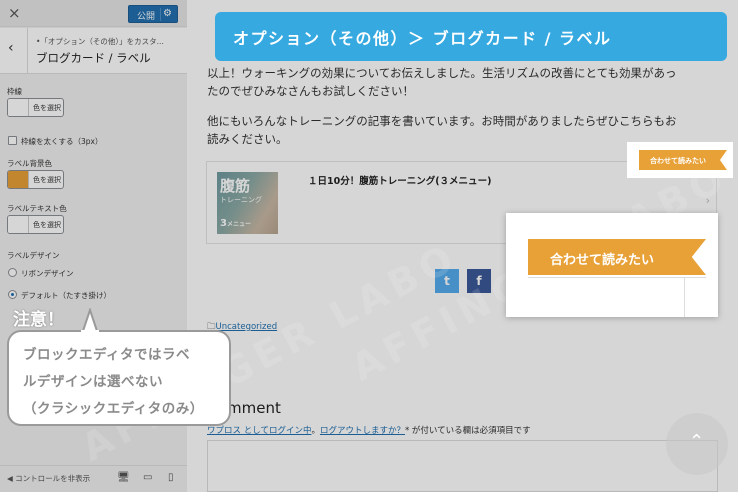  Describe the element at coordinates (18, 107) in the screenshot. I see `border-color-swatch` at that location.